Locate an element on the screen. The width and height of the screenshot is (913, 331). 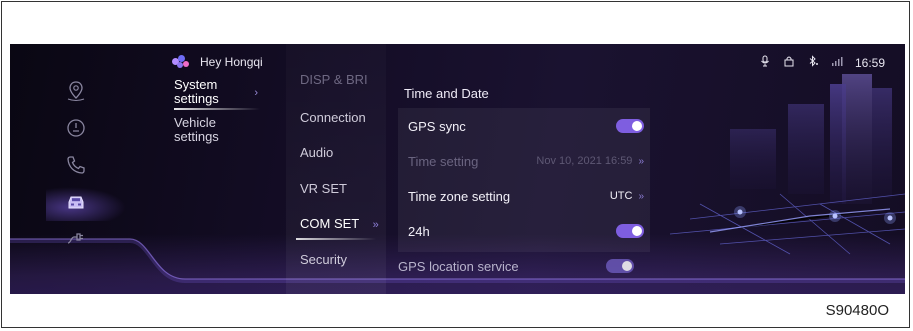
figure-caption: S90480O is located at coordinates (857, 310).